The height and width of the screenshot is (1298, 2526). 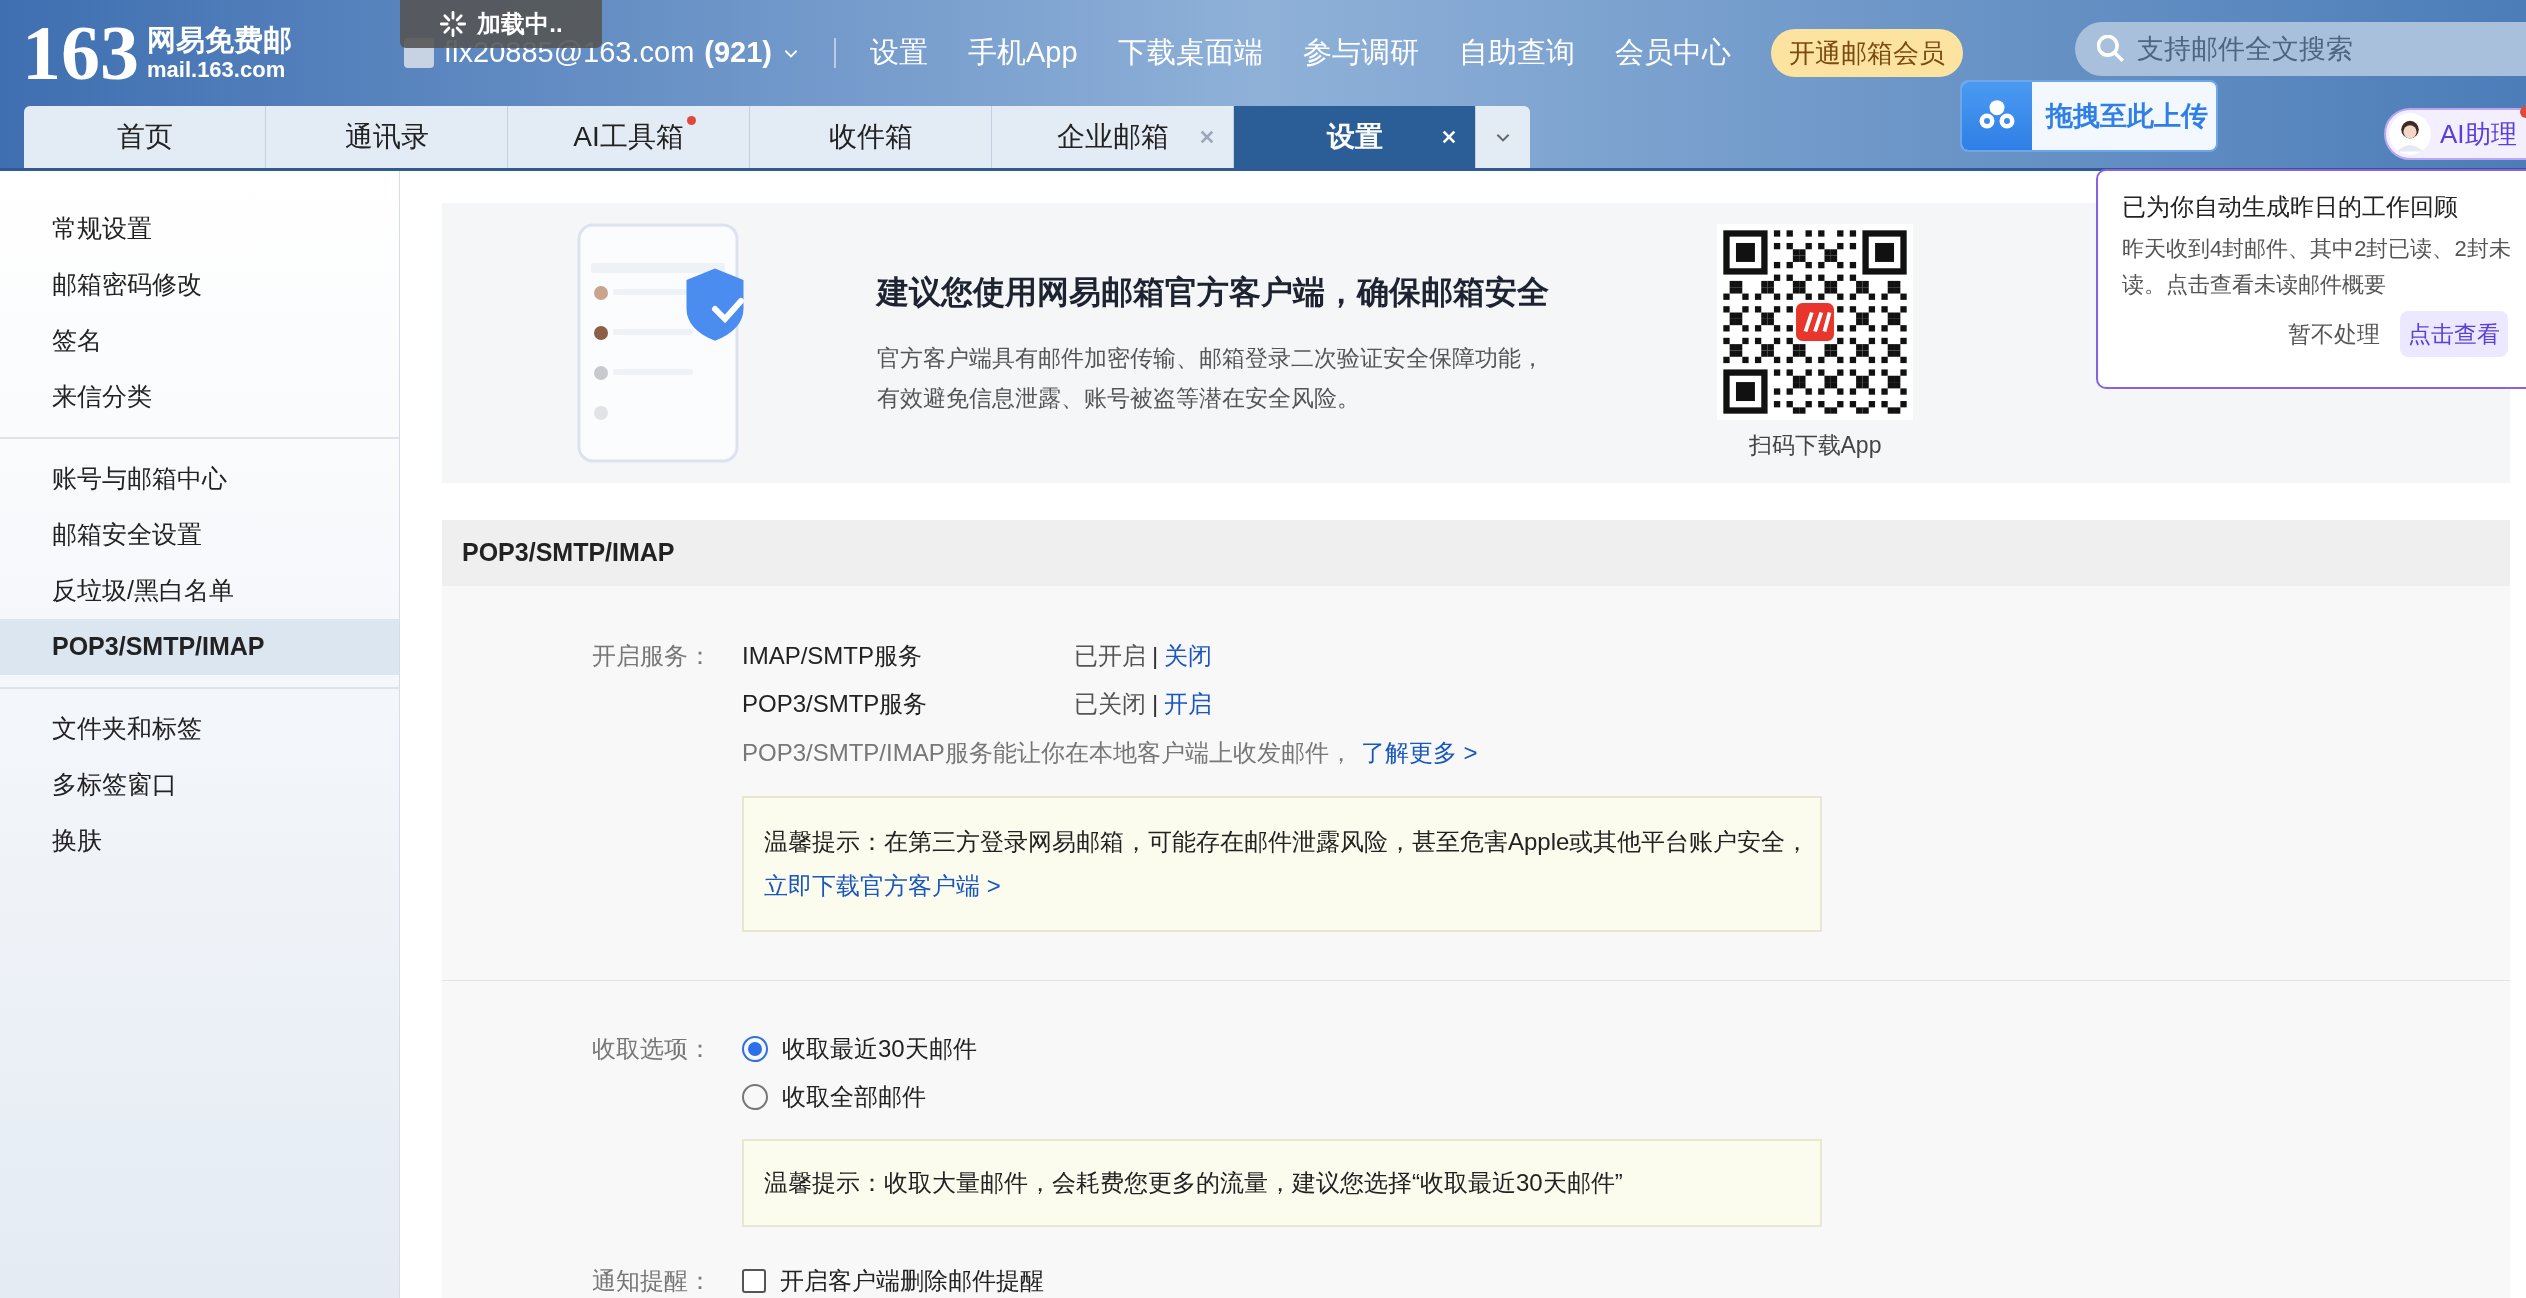 I want to click on view-button: 点击查看, so click(x=2454, y=334).